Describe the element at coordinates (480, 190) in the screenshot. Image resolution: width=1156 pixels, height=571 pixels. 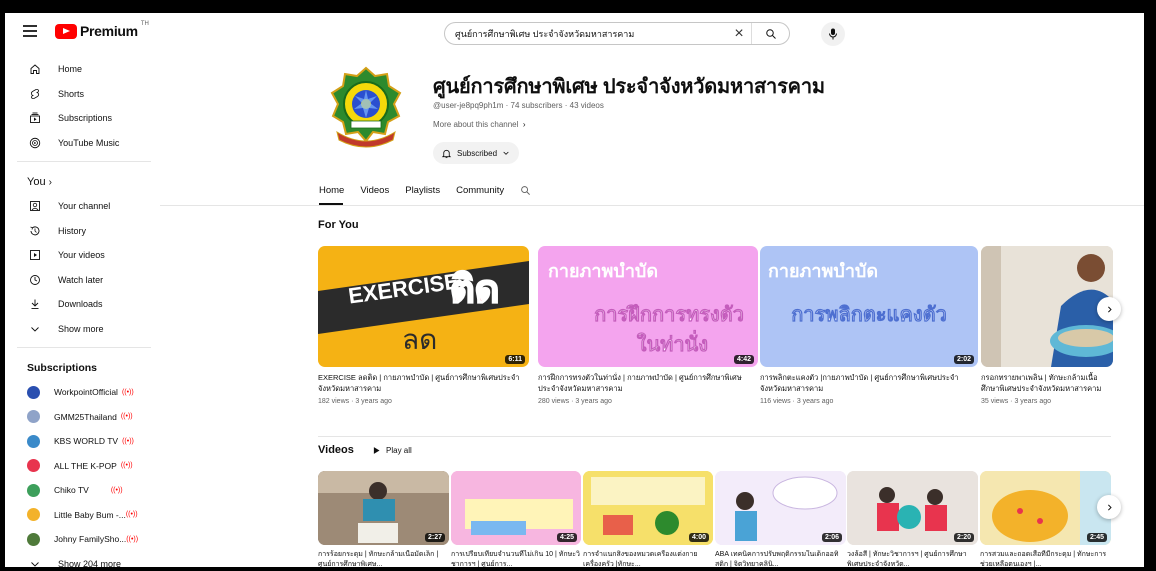
I see `tab-community: Community` at that location.